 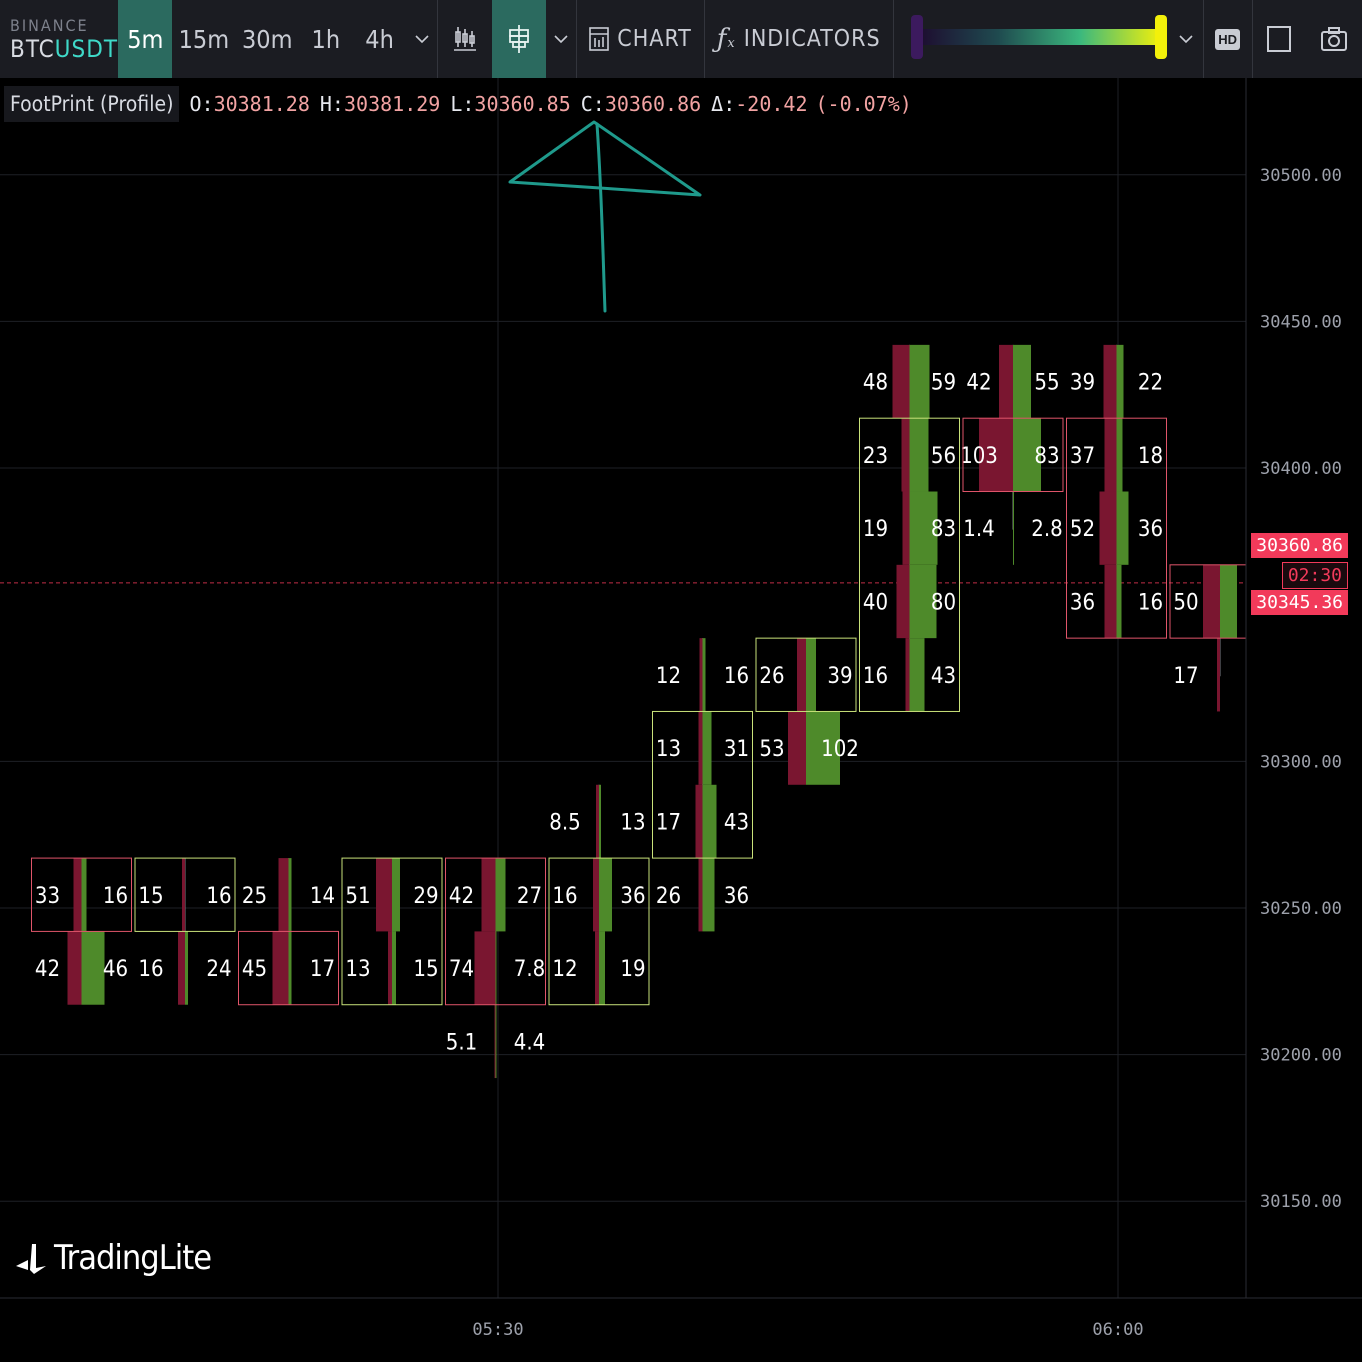 I want to click on heatmap-range-slider, so click(x=1032, y=39).